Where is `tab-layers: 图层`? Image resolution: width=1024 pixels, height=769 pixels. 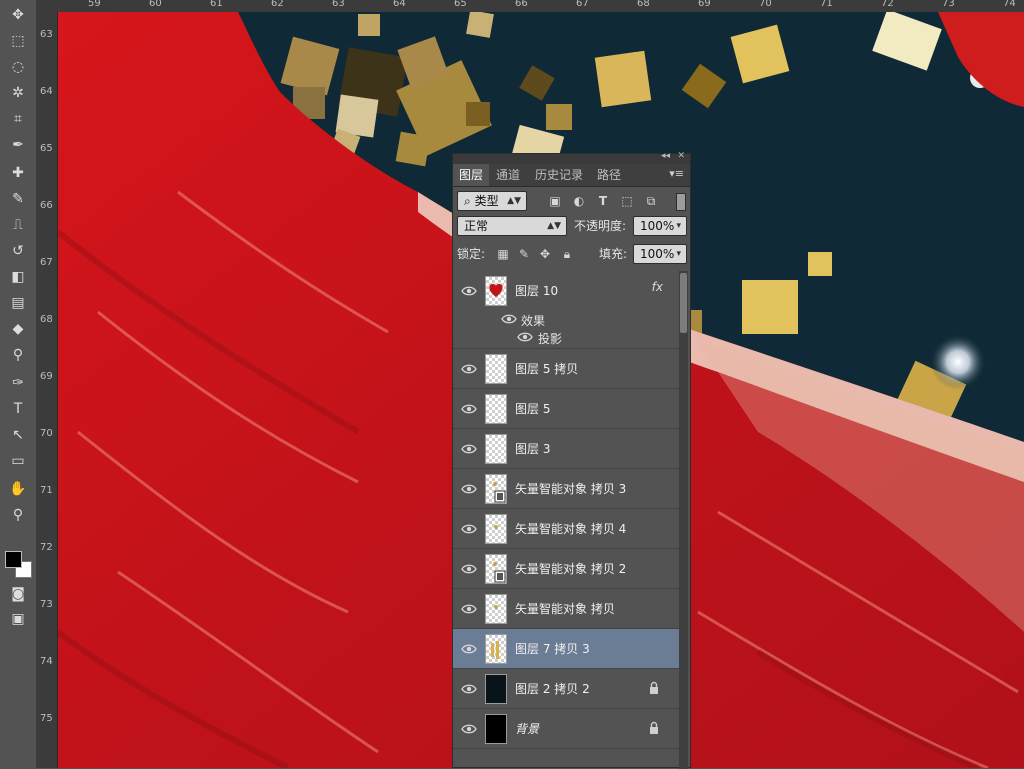 tab-layers: 图层 is located at coordinates (471, 175).